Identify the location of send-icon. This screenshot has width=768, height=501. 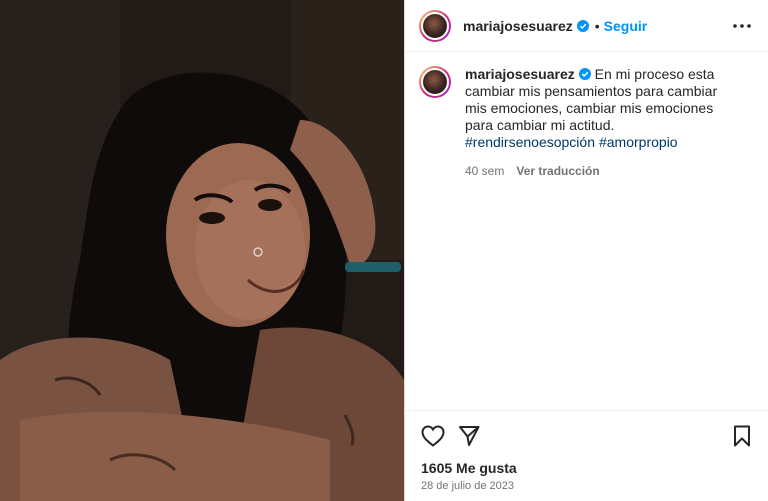
(469, 435).